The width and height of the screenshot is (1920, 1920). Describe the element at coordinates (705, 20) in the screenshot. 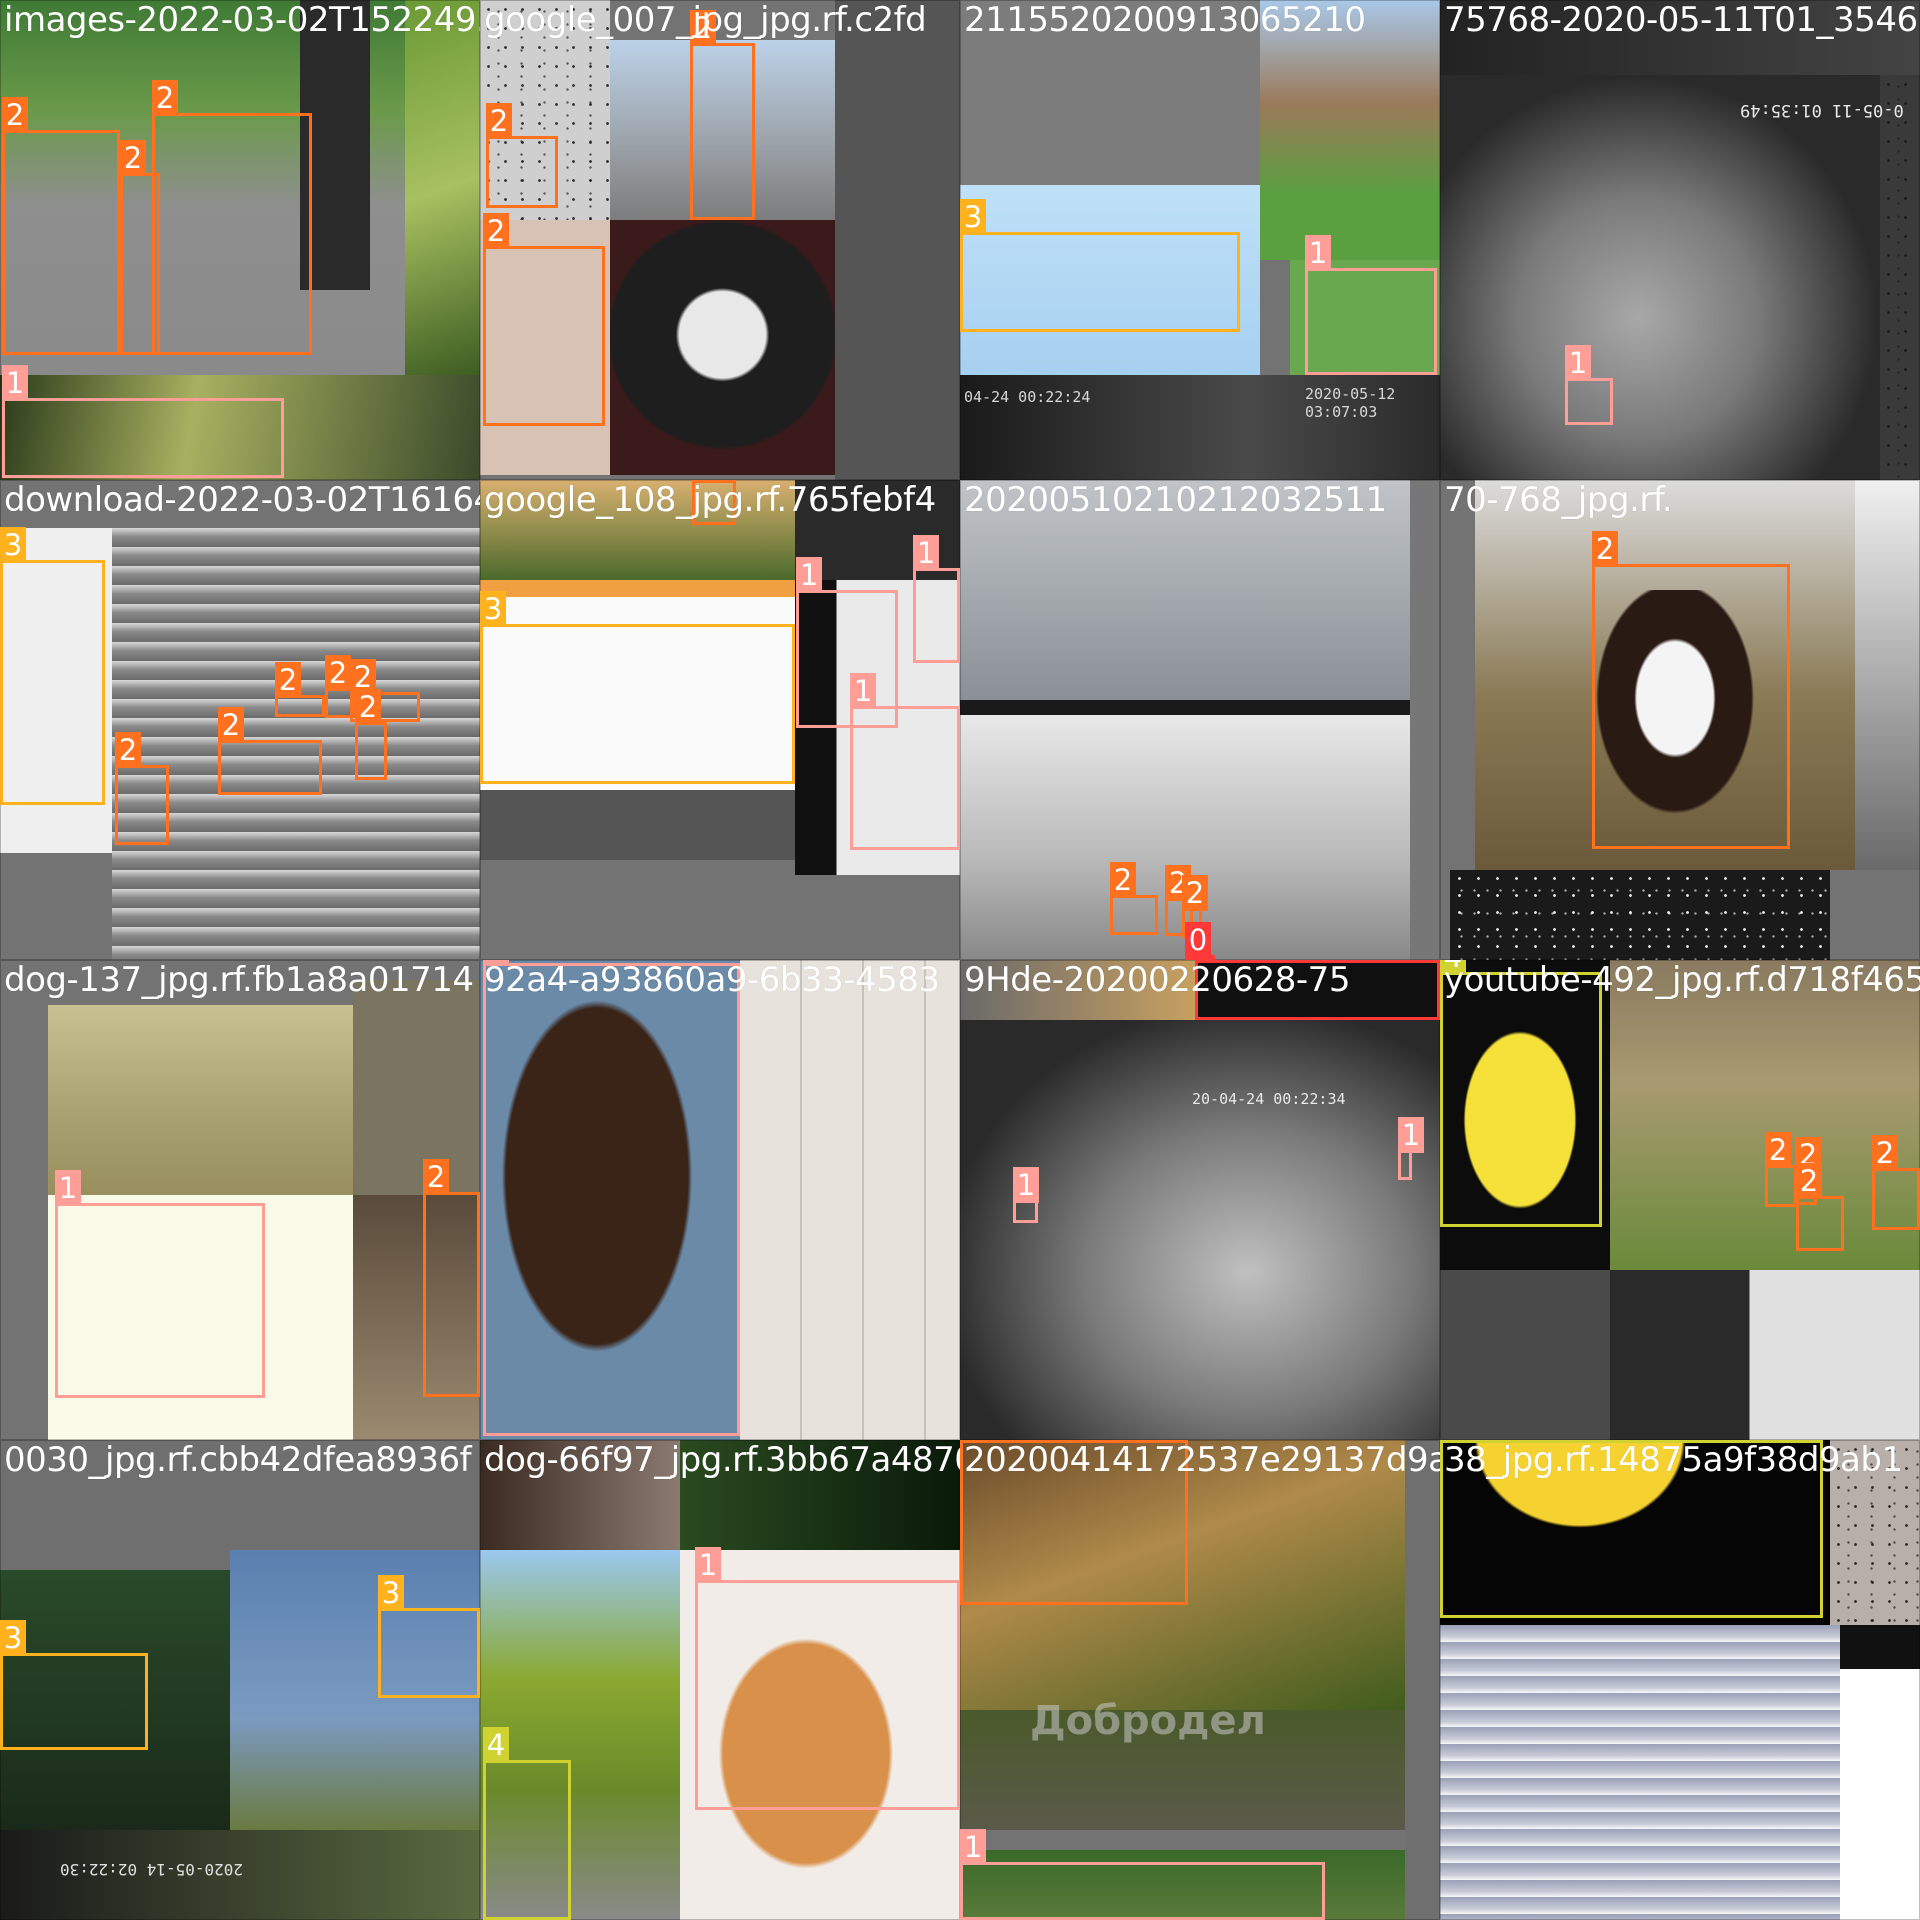

I see `tile-filename: google_007_jpg_jpg.rf.c2fd` at that location.